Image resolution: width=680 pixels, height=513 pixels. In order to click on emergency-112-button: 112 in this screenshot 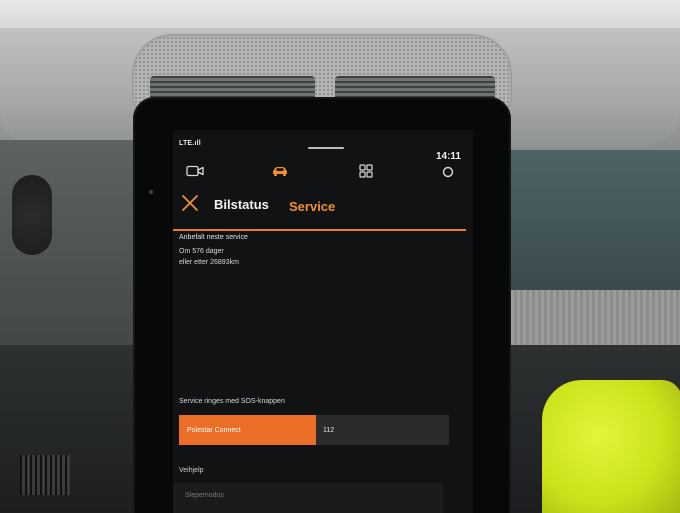, I will do `click(382, 430)`.